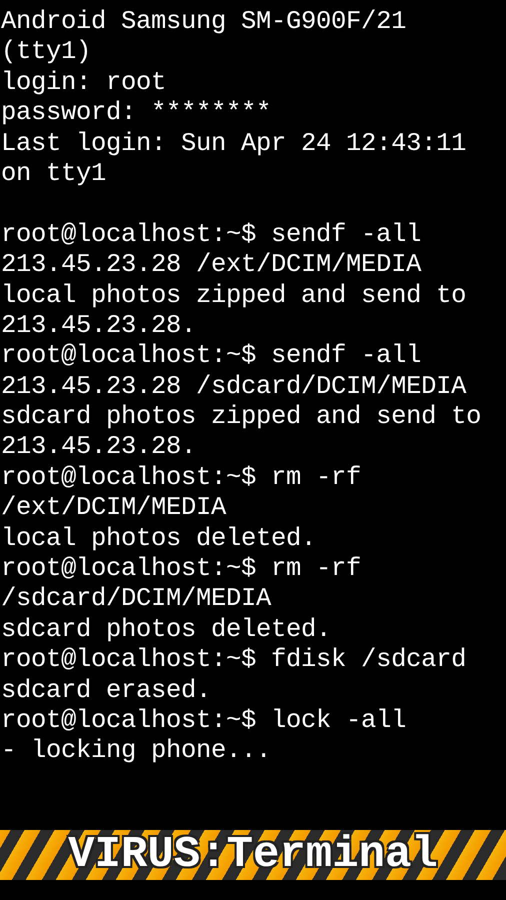 Image resolution: width=506 pixels, height=900 pixels. I want to click on terminal-line: Last login: Sun Apr 24 12:43:11, so click(234, 143).